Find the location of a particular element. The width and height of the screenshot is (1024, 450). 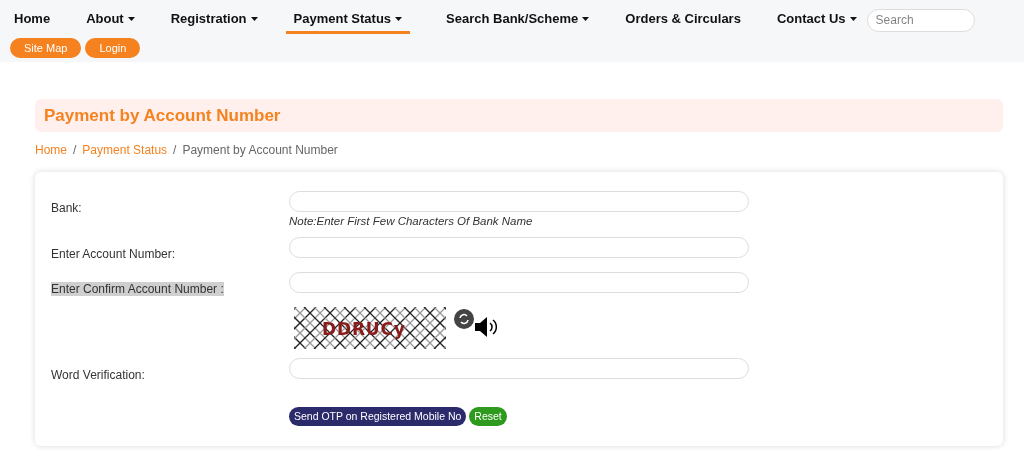

breadcrumb-current: Payment by Account Number is located at coordinates (260, 150).